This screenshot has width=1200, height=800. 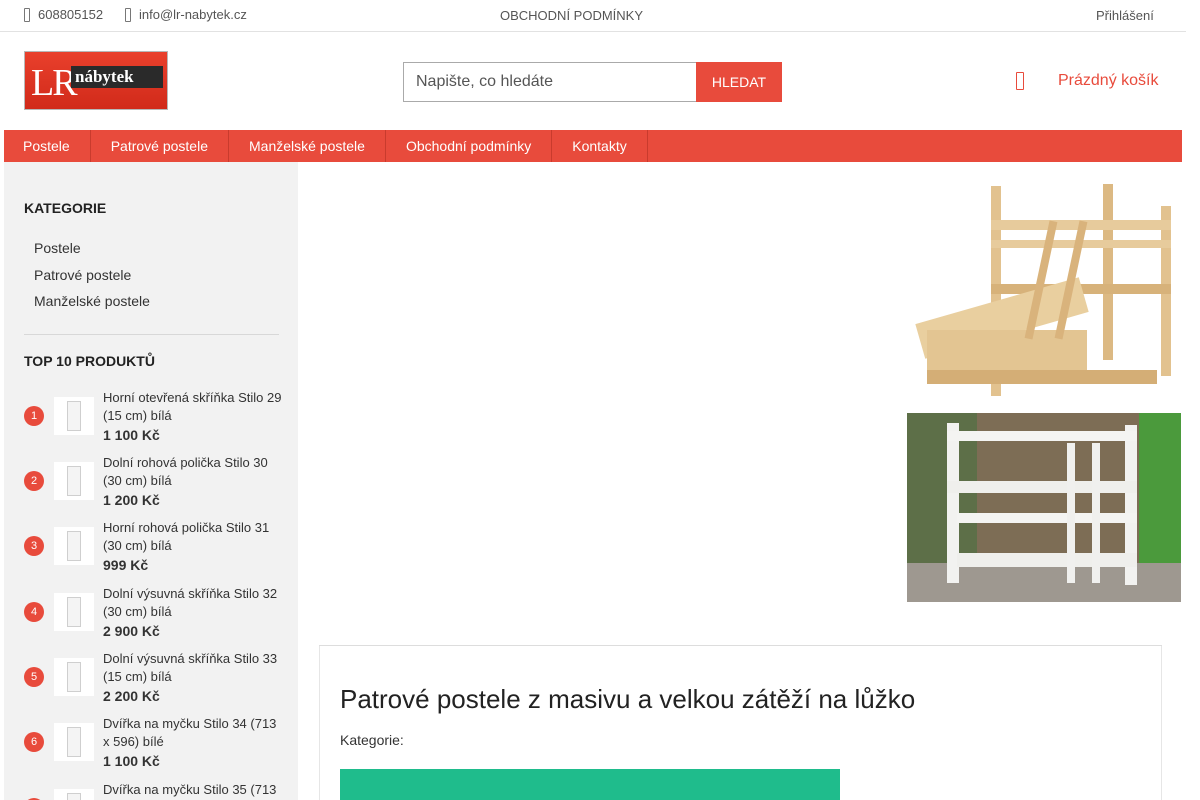 I want to click on cart-label: Prázdný košík, so click(x=1108, y=81).